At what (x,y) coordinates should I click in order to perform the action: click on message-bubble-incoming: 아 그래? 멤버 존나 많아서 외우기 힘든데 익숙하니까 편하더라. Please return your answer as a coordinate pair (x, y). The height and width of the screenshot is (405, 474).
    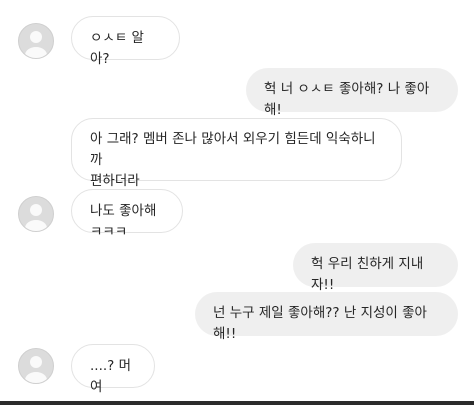
    Looking at the image, I should click on (236, 153).